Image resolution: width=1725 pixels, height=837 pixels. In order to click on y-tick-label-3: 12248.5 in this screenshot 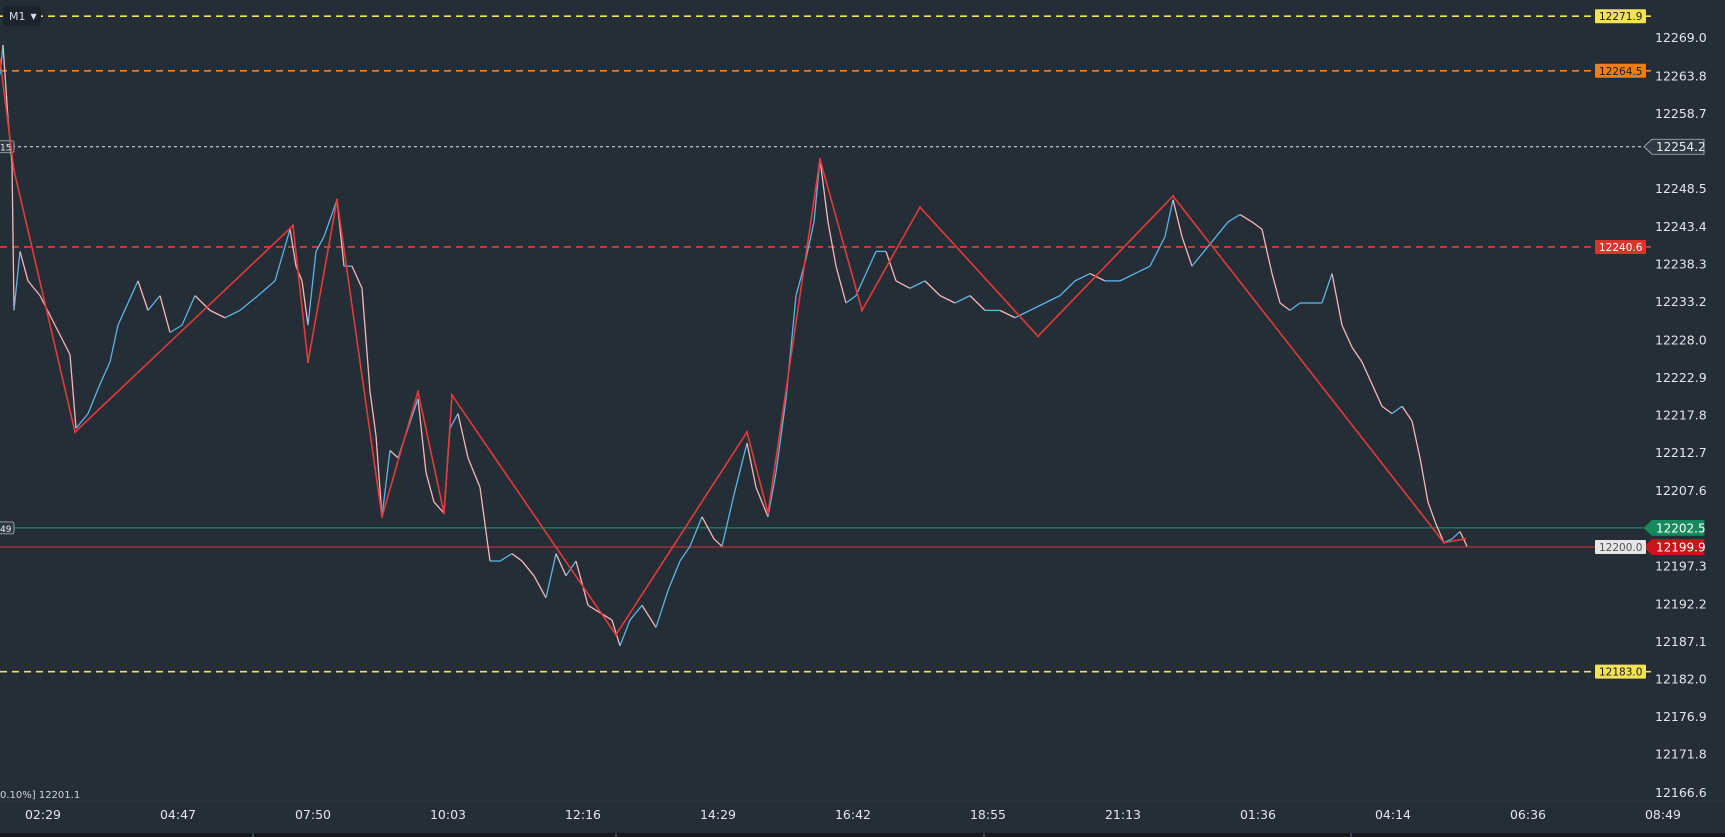, I will do `click(1681, 188)`.